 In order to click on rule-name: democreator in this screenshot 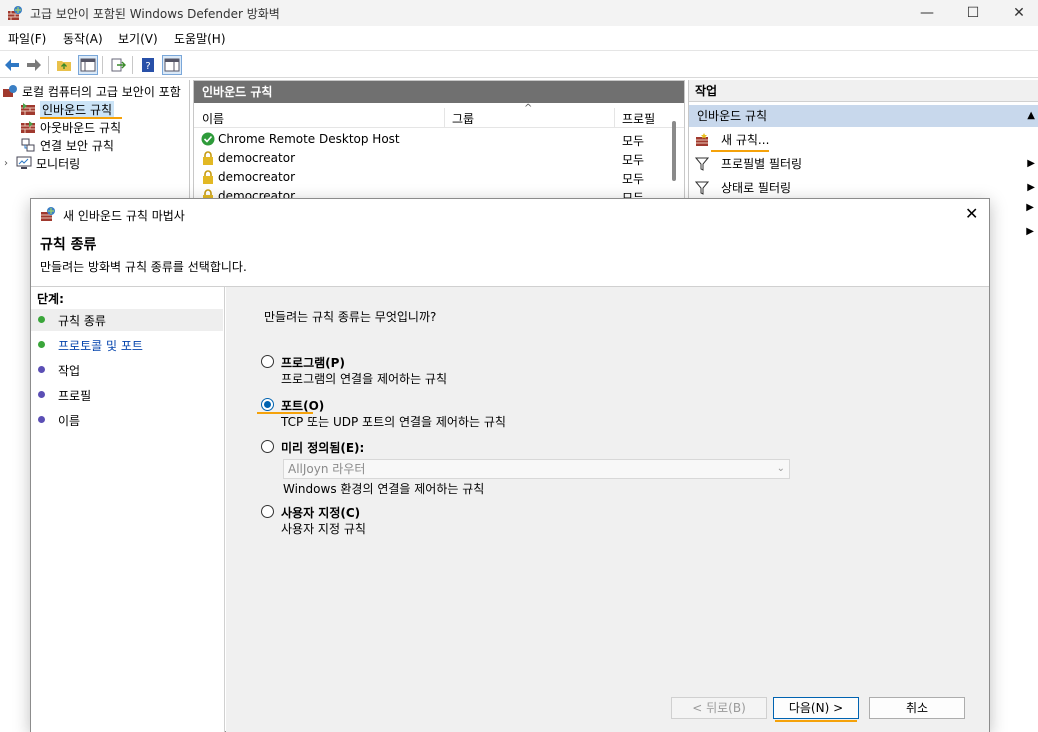, I will do `click(257, 177)`.